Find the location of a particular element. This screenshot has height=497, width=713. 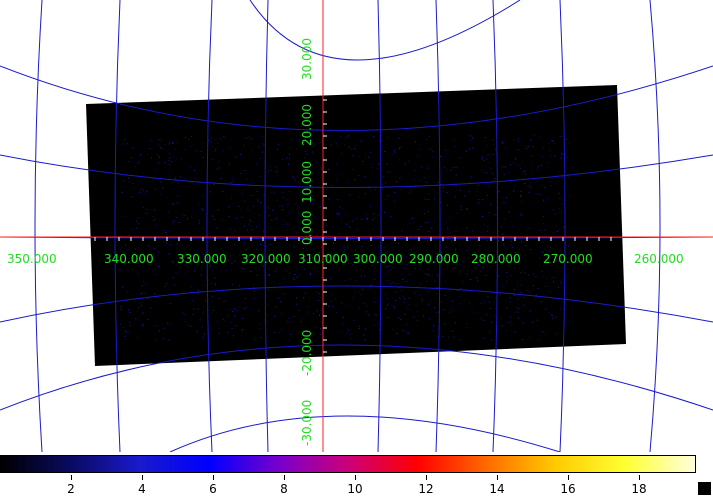

ra-label: 330.000 is located at coordinates (202, 259).